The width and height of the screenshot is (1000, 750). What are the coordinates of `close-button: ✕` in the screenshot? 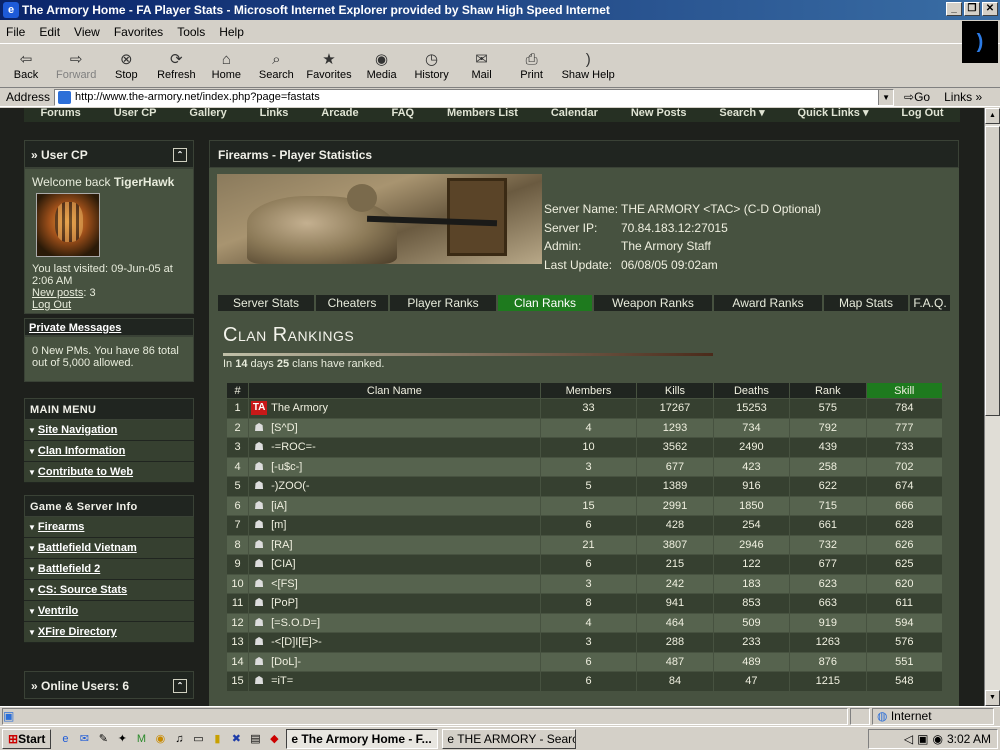 It's located at (990, 9).